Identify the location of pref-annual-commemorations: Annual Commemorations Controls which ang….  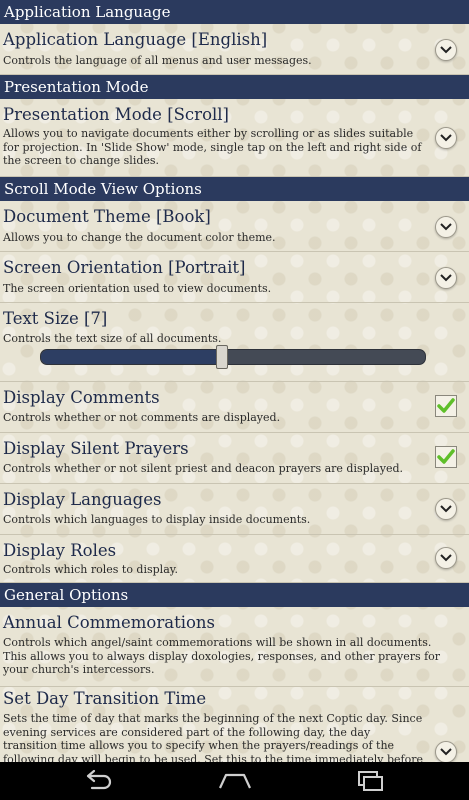
(234, 647).